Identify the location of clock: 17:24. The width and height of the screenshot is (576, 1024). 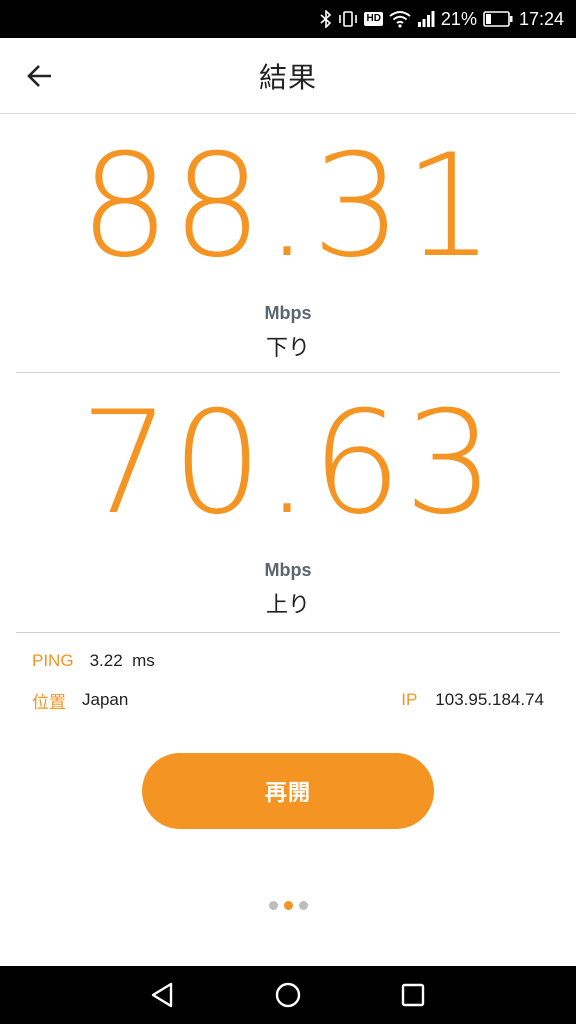
(541, 18).